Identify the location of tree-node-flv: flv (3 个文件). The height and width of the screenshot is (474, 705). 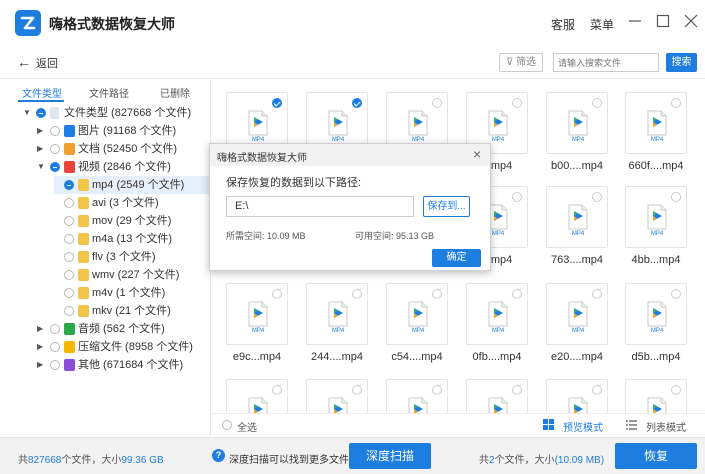
(132, 257).